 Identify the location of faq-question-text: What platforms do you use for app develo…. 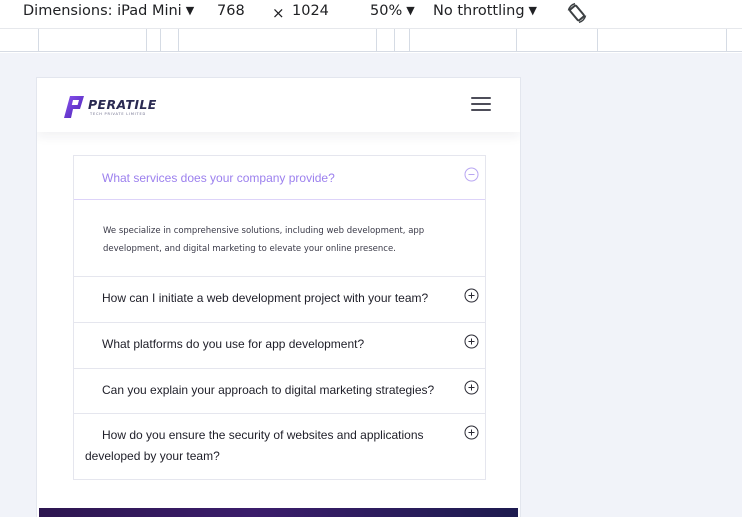
(233, 344).